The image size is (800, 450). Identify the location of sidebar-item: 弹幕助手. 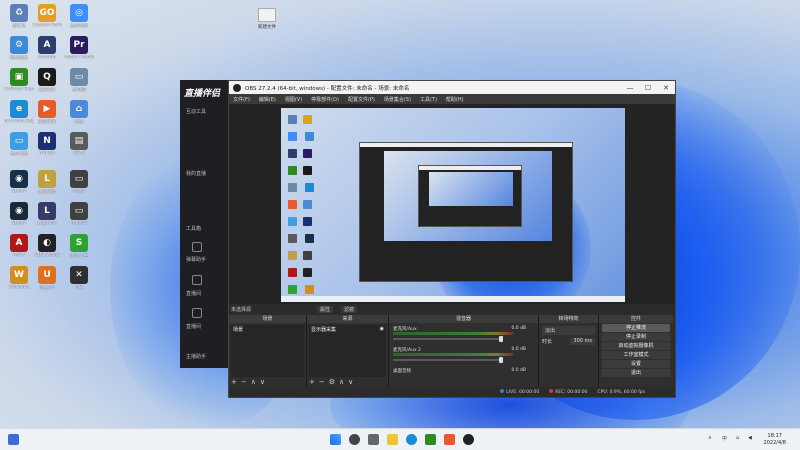
(196, 259).